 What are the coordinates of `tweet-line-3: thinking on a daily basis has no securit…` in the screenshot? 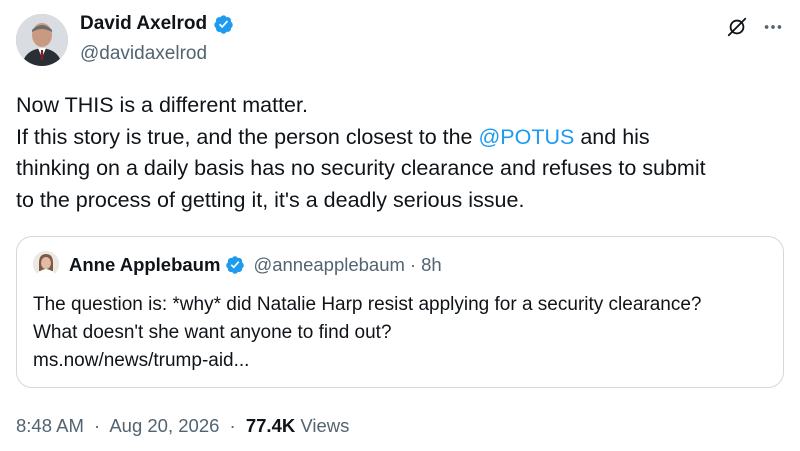 It's located at (361, 168).